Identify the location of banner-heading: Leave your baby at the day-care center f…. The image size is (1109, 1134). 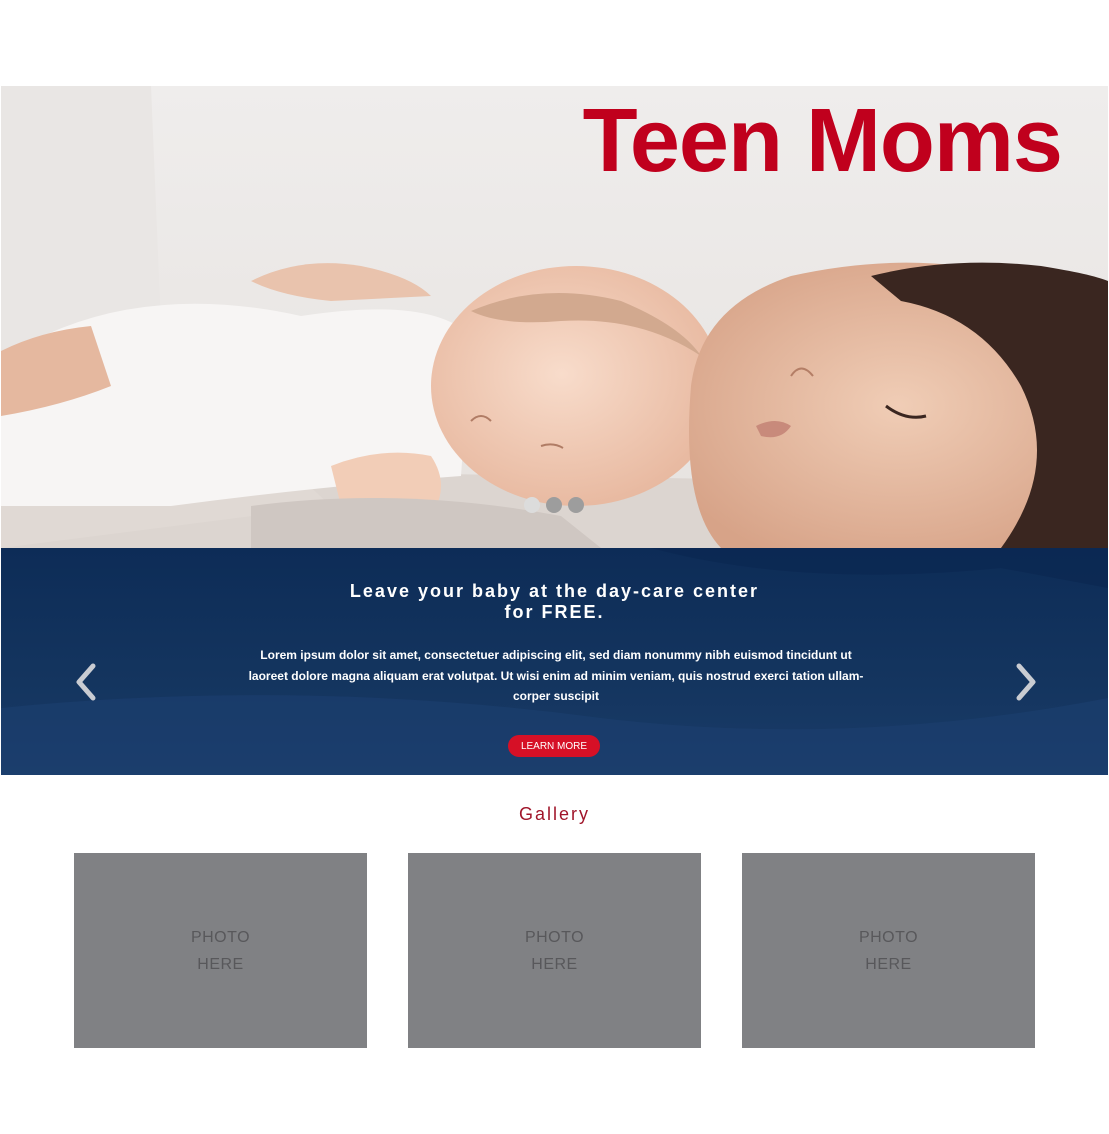
(554, 602).